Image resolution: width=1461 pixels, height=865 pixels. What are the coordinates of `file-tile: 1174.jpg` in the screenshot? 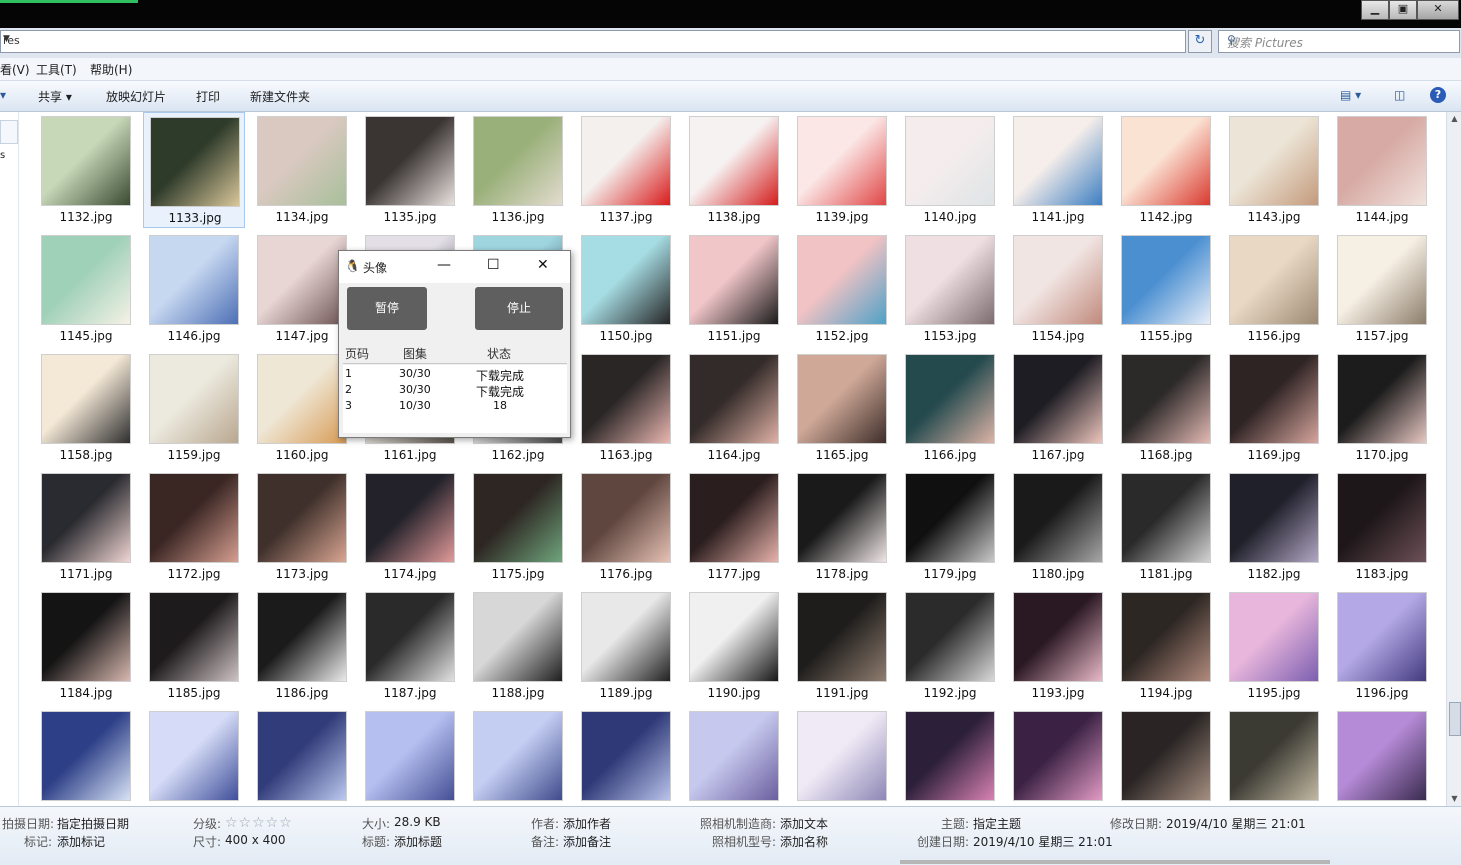 It's located at (410, 527).